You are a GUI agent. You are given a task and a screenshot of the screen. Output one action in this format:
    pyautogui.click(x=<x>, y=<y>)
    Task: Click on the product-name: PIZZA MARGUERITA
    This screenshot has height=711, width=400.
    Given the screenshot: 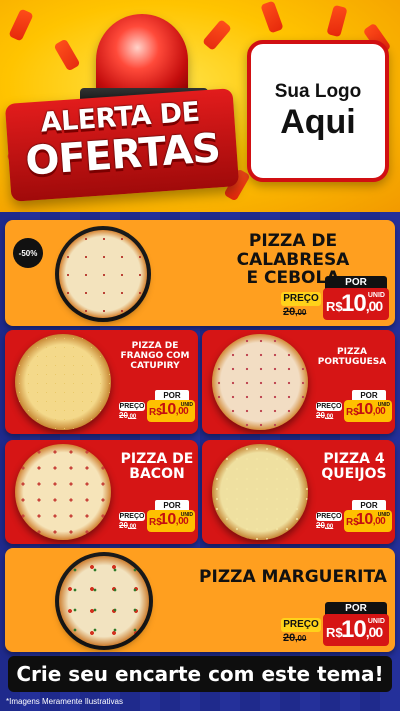 What is the action you would take?
    pyautogui.click(x=293, y=577)
    